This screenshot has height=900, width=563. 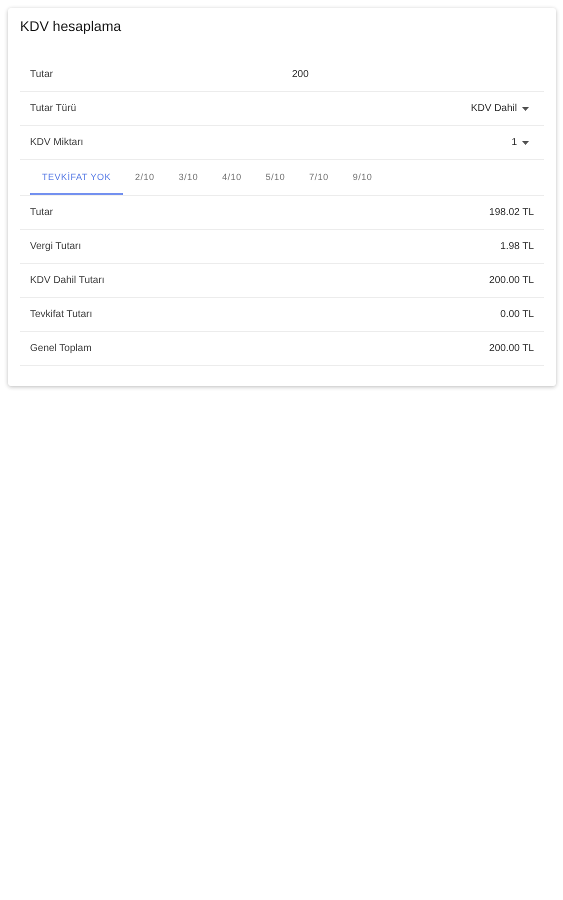 I want to click on amount-field: 200, so click(x=342, y=74).